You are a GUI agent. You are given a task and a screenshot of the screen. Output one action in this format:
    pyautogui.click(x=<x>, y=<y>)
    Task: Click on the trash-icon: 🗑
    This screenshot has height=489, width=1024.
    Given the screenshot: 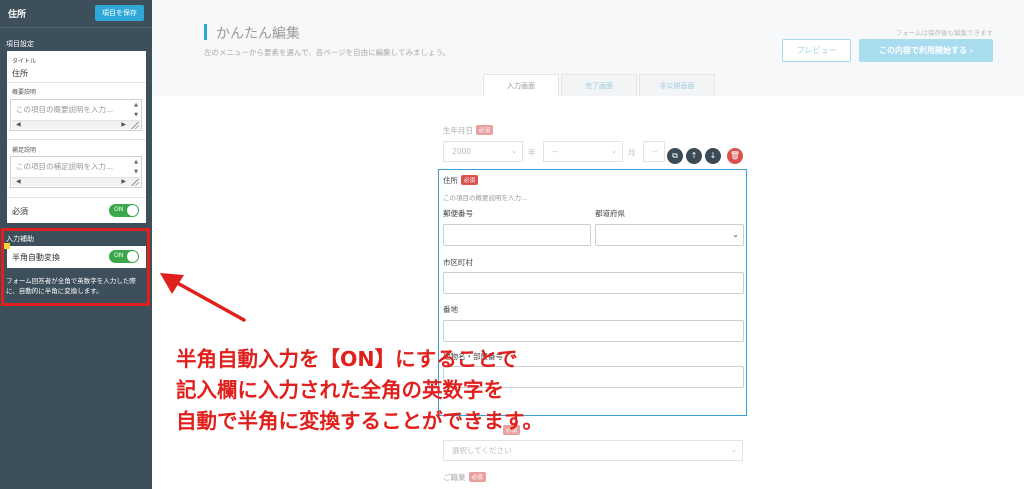 What is the action you would take?
    pyautogui.click(x=735, y=156)
    